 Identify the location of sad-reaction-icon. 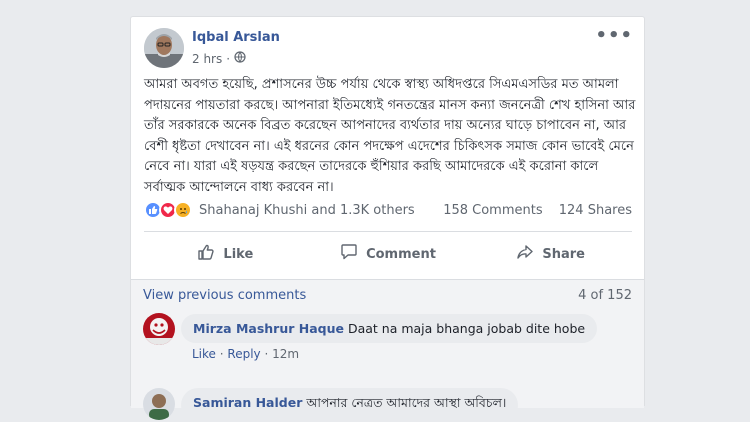
(183, 210).